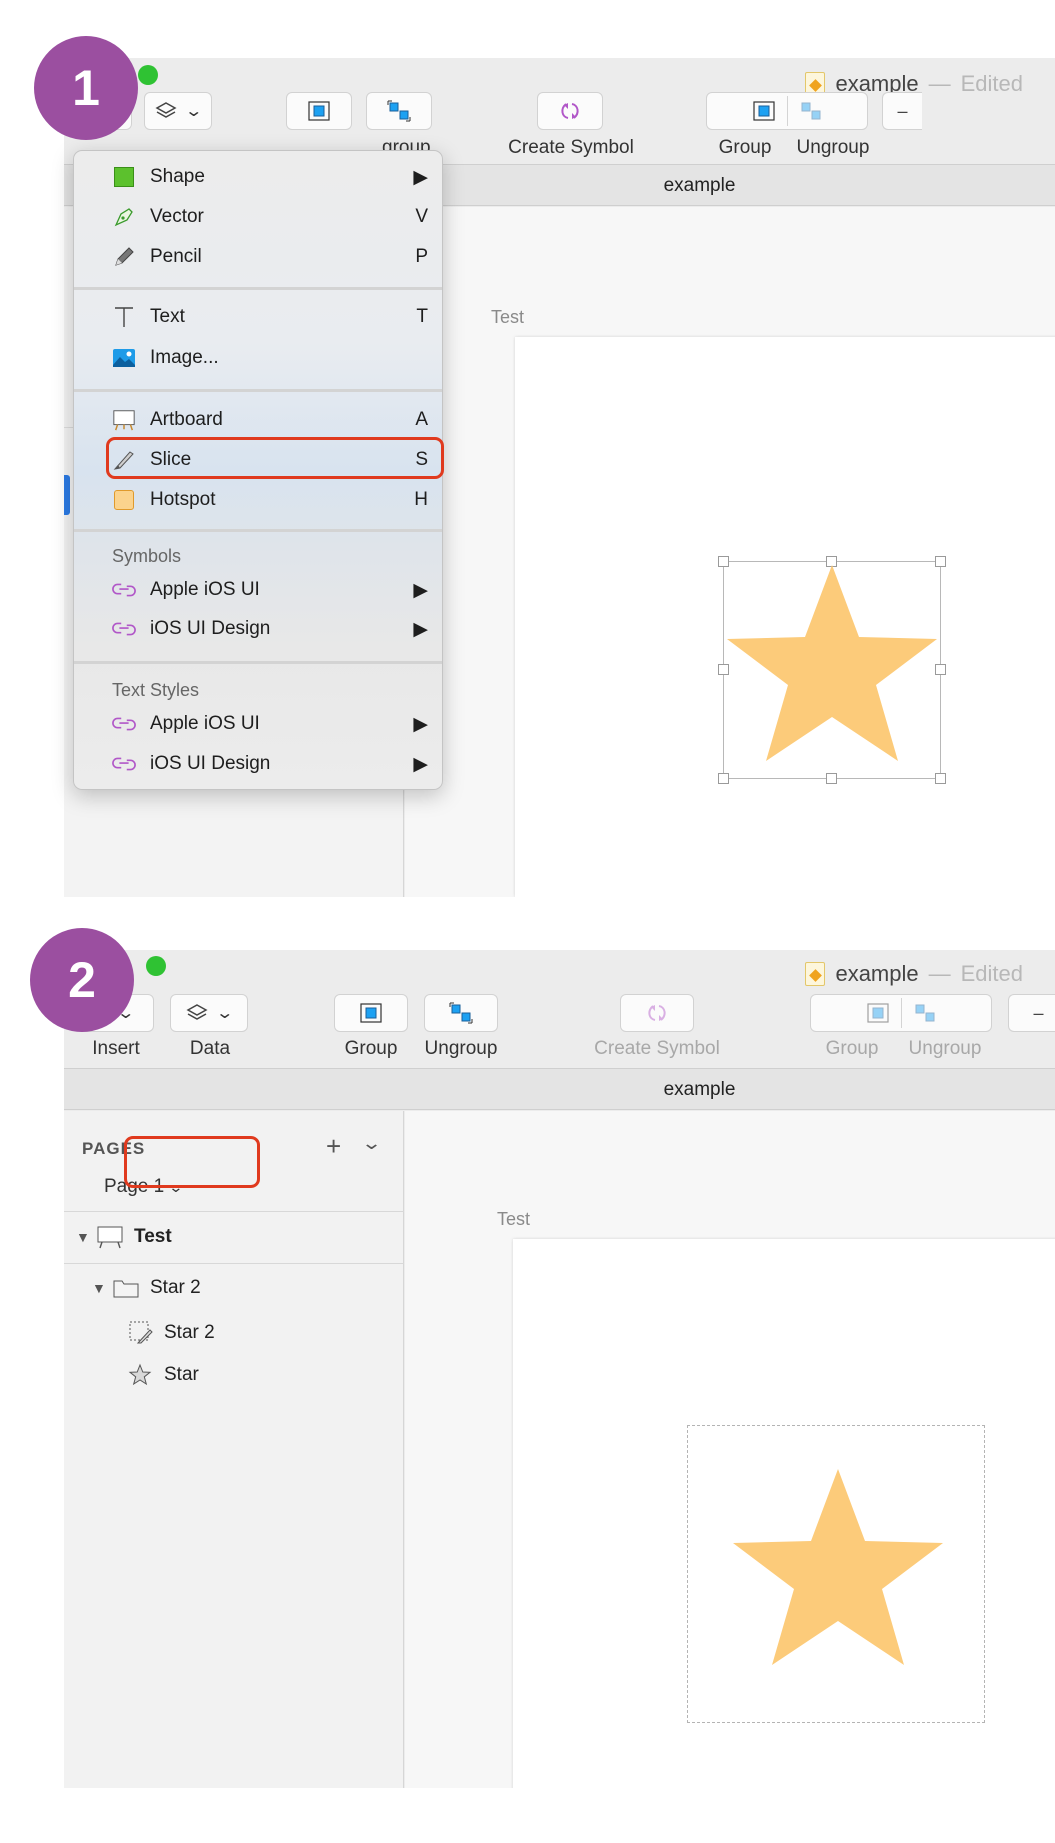  What do you see at coordinates (156, 690) in the screenshot?
I see `menu-section-text-styles: Text Styles` at bounding box center [156, 690].